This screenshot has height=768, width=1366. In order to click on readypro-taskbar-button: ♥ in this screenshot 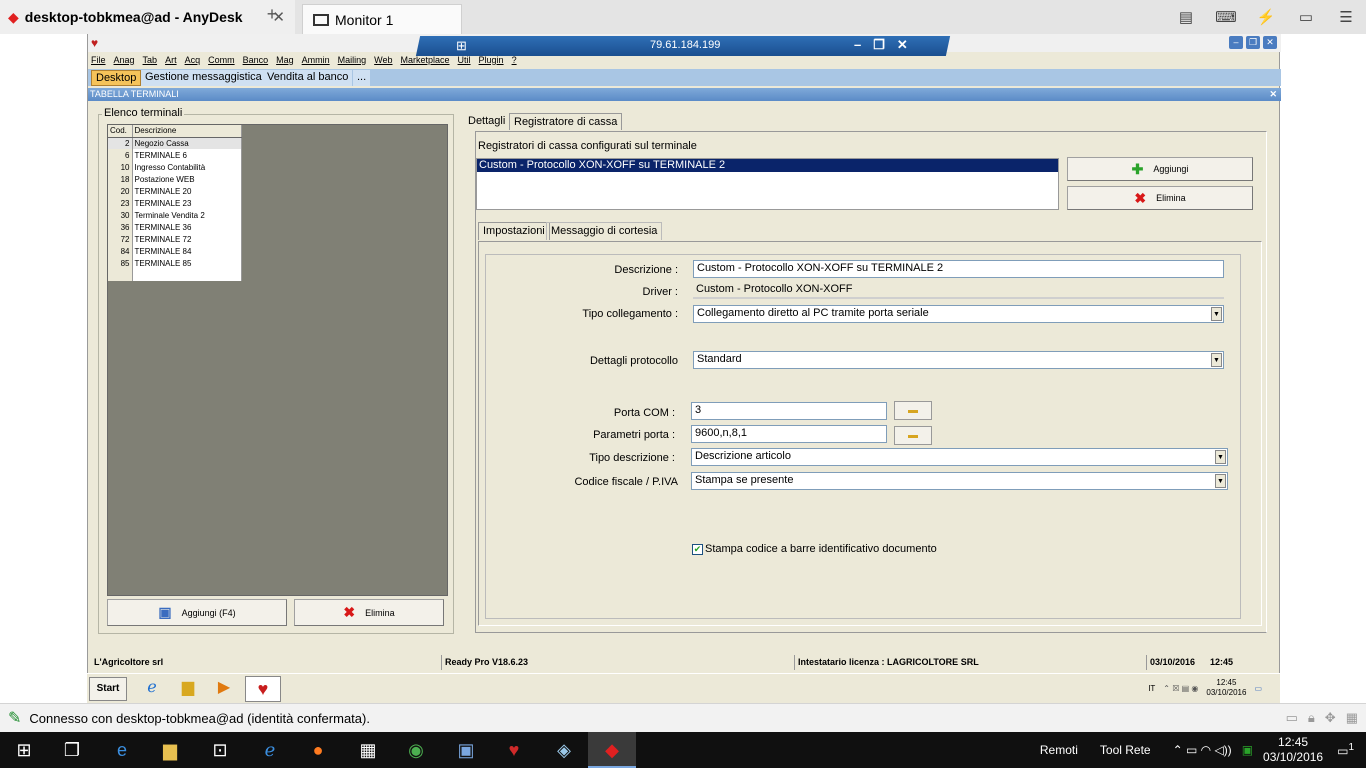, I will do `click(263, 689)`.